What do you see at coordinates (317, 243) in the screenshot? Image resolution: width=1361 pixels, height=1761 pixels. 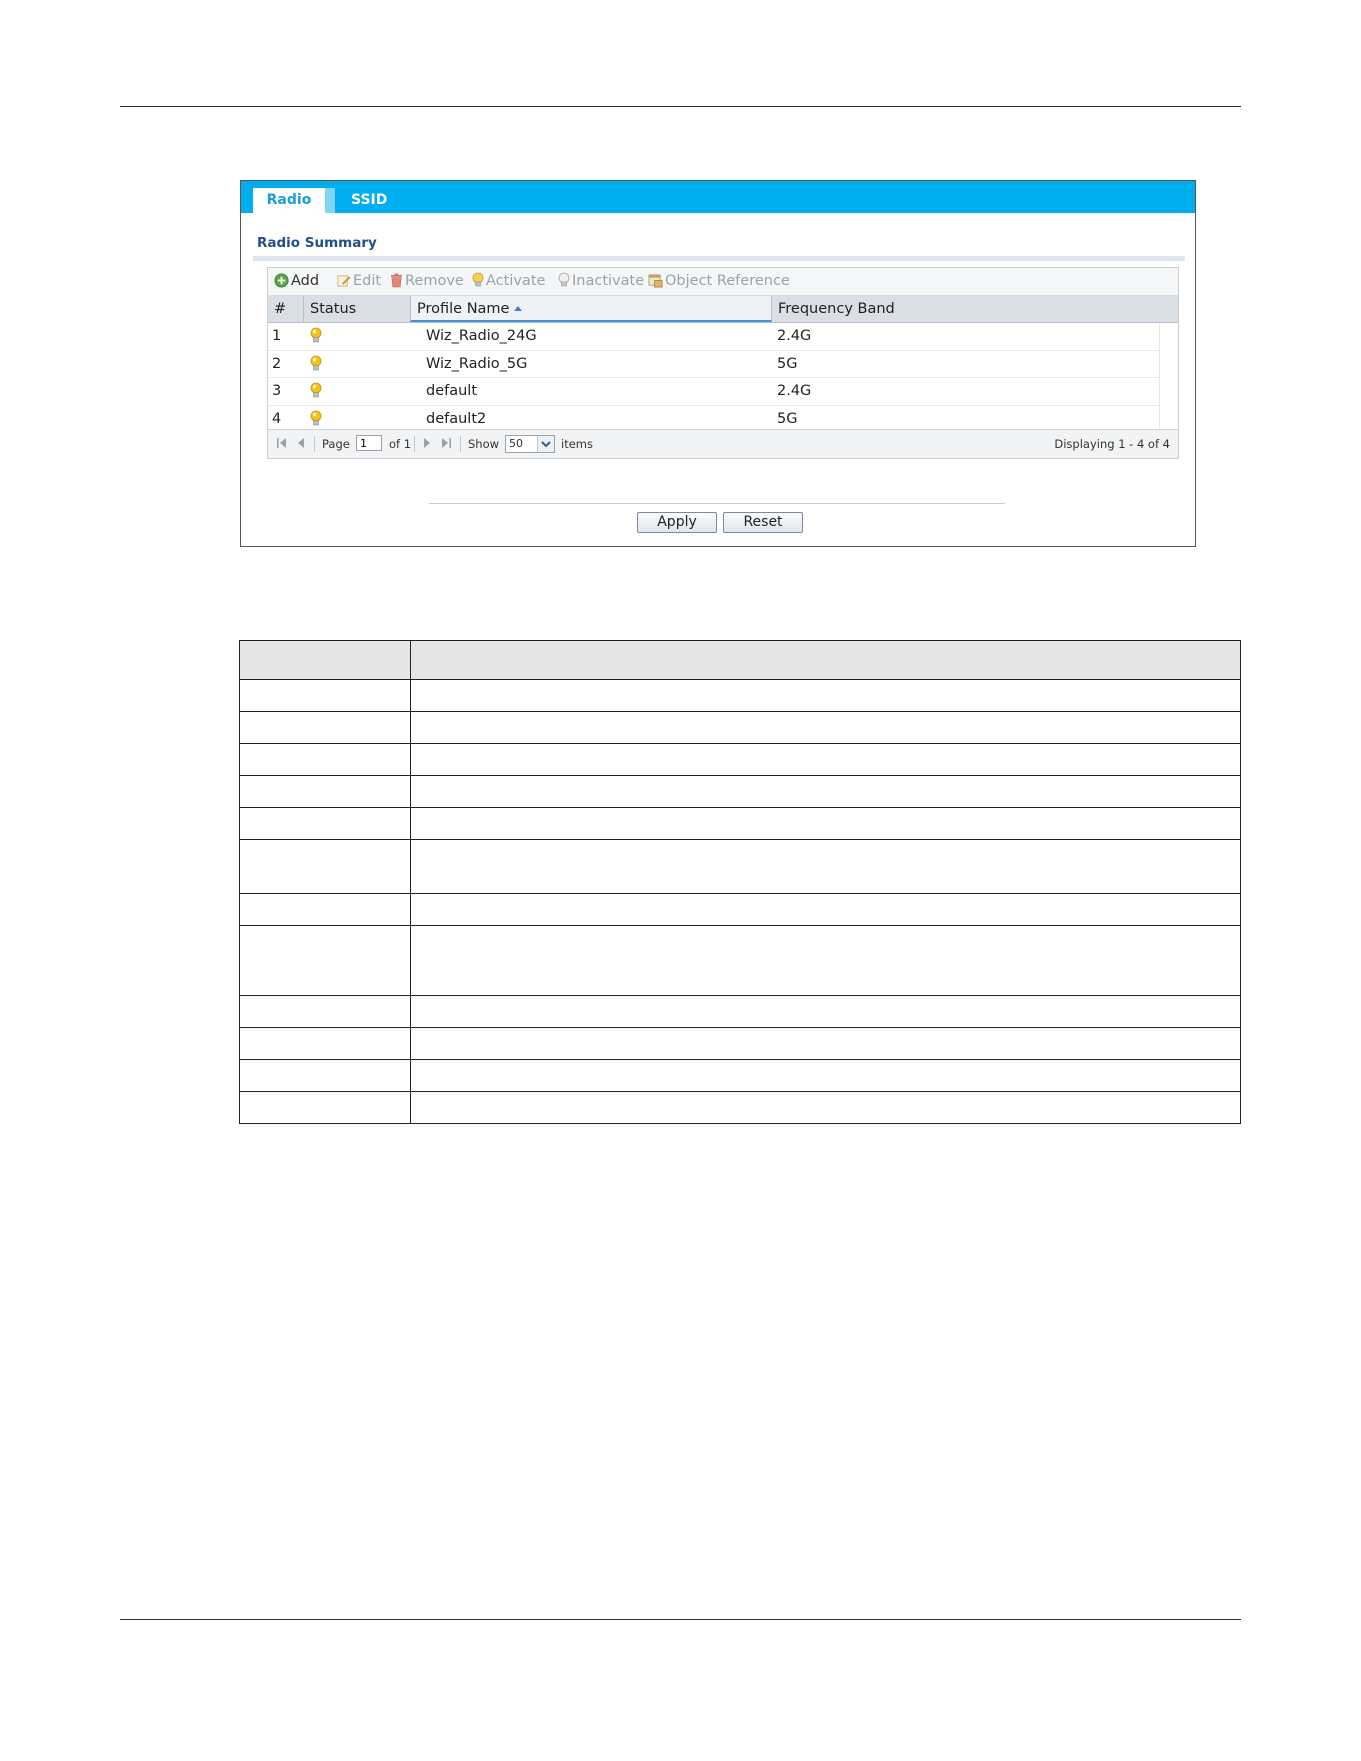 I see `section-title: Radio Summary` at bounding box center [317, 243].